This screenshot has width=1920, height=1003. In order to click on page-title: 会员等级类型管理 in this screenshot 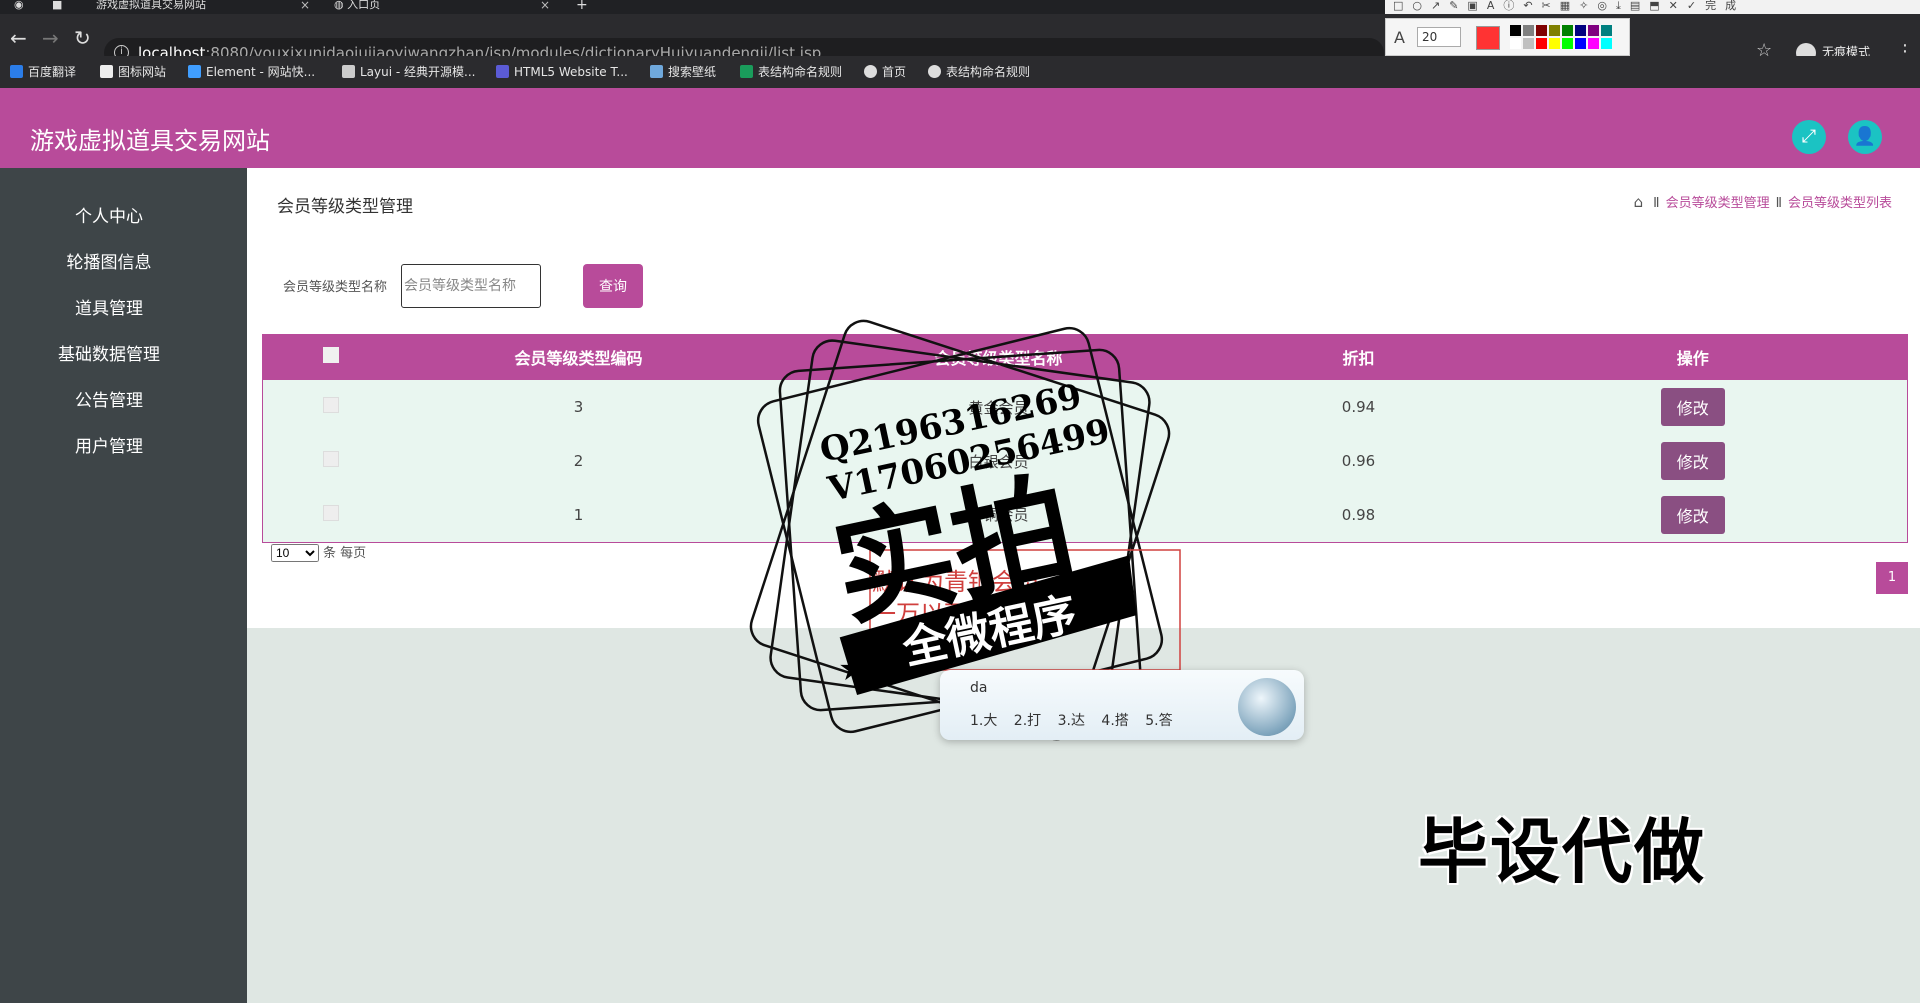, I will do `click(345, 207)`.